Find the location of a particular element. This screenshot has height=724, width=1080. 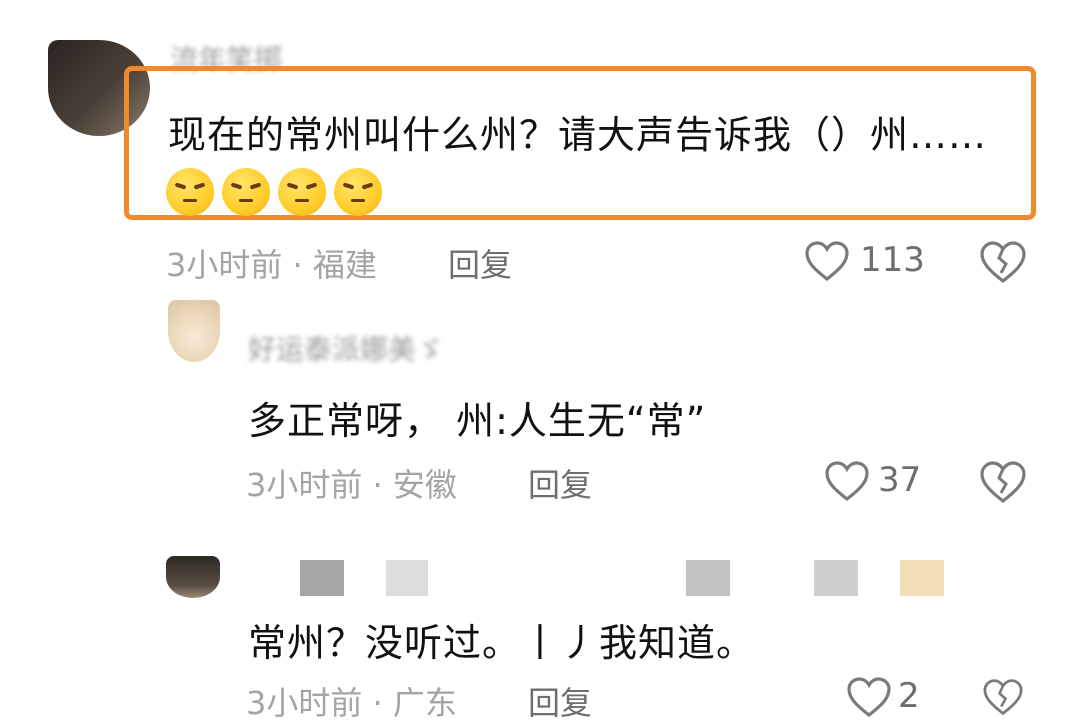

username: 好运泰派娜美ゞ is located at coordinates (346, 348).